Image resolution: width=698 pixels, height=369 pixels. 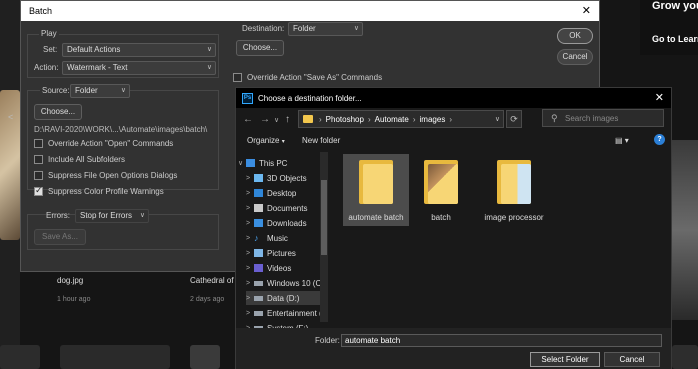 I want to click on downloads-icon, so click(x=258, y=223).